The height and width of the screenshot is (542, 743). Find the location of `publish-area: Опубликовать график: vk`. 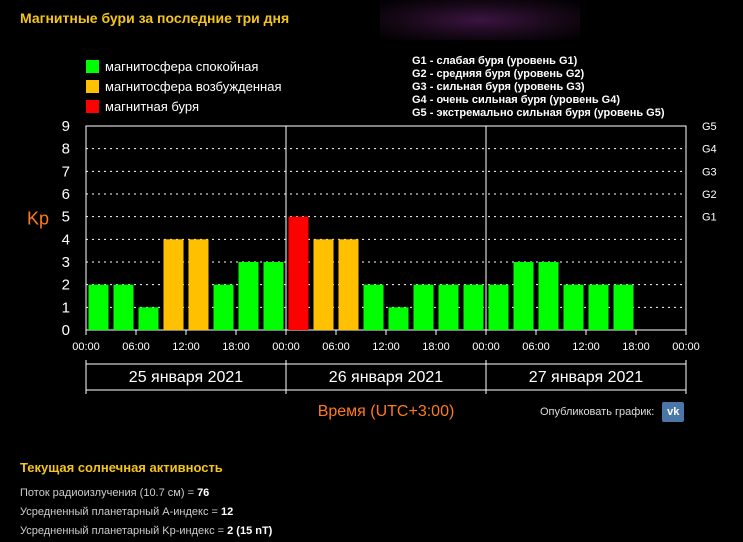

publish-area: Опубликовать график: vk is located at coordinates (612, 412).